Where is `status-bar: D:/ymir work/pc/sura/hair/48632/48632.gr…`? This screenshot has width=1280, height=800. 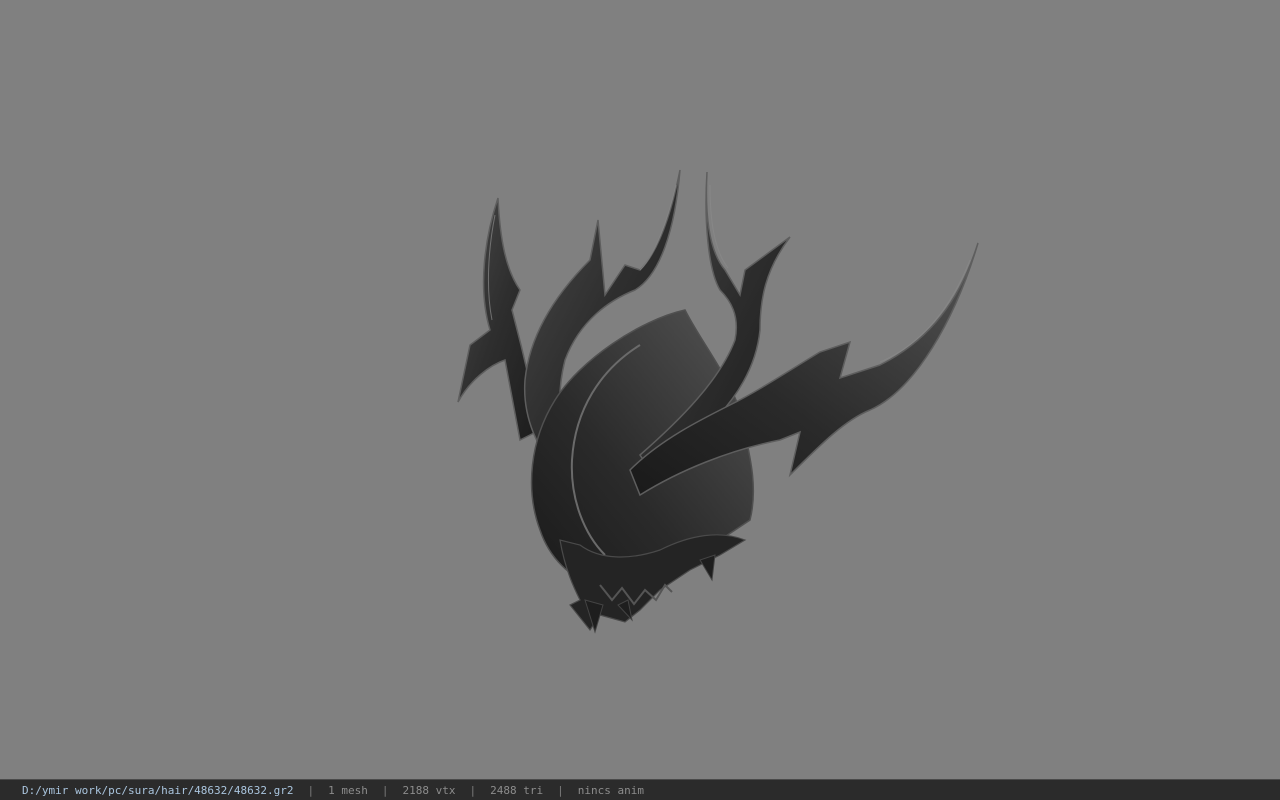 status-bar: D:/ymir work/pc/sura/hair/48632/48632.gr… is located at coordinates (640, 789).